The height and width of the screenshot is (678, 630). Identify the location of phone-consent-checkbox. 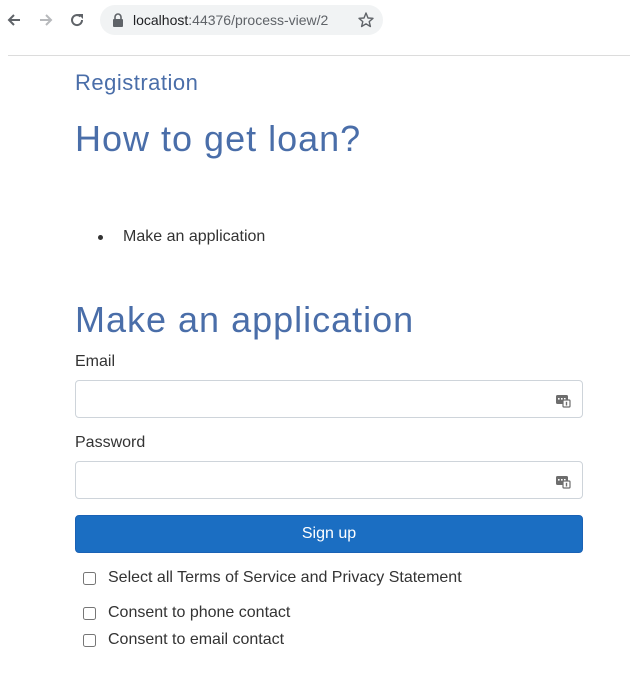
(89, 613).